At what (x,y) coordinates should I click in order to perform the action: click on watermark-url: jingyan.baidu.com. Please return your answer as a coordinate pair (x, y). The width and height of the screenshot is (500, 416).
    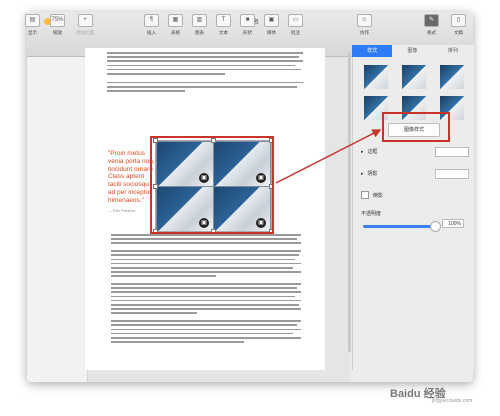
    Looking at the image, I should click on (452, 401).